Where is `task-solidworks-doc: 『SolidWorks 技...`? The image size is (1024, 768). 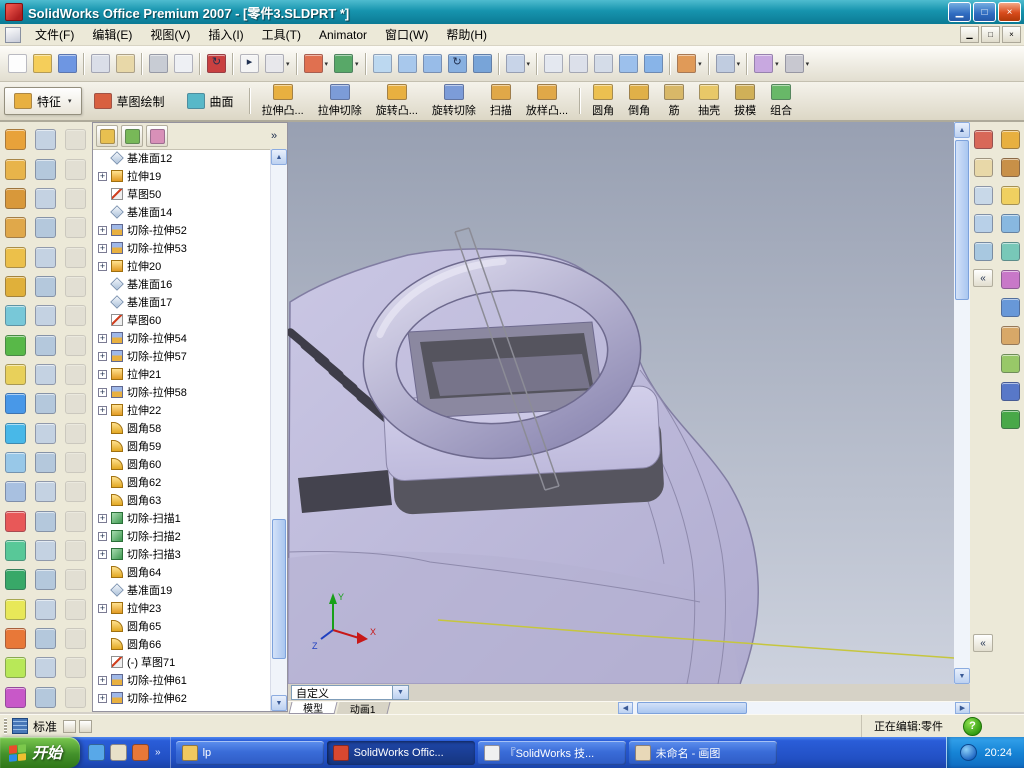
task-solidworks-doc: 『SolidWorks 技... is located at coordinates (551, 752).